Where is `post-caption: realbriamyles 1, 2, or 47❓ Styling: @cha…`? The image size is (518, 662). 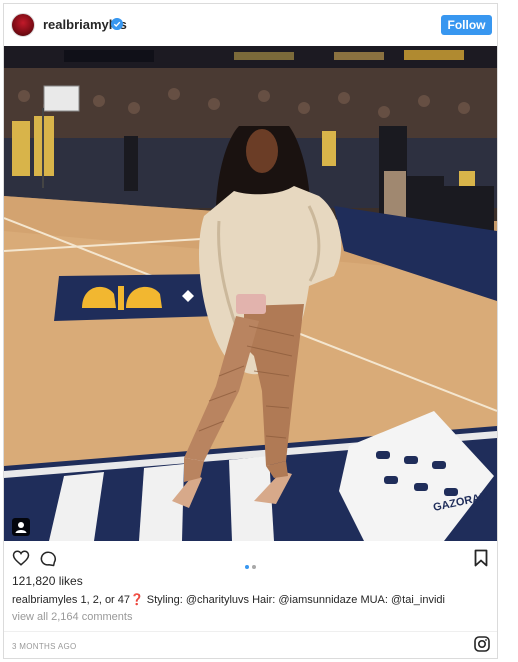
post-caption: realbriamyles 1, 2, or 47❓ Styling: @cha… is located at coordinates (228, 599).